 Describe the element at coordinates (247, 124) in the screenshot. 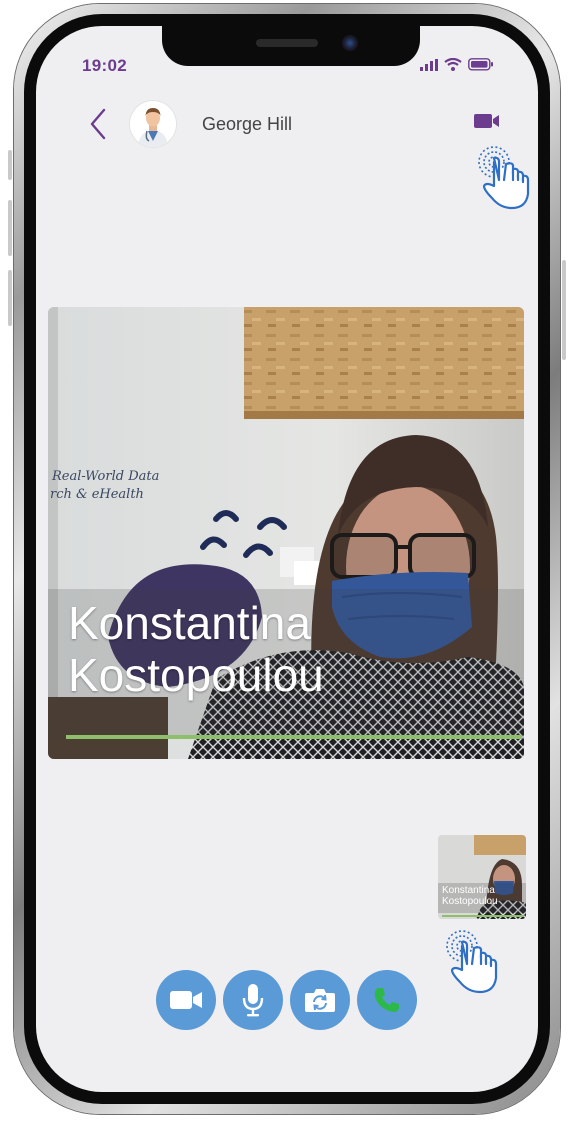

I see `contact-name: George Hill` at that location.